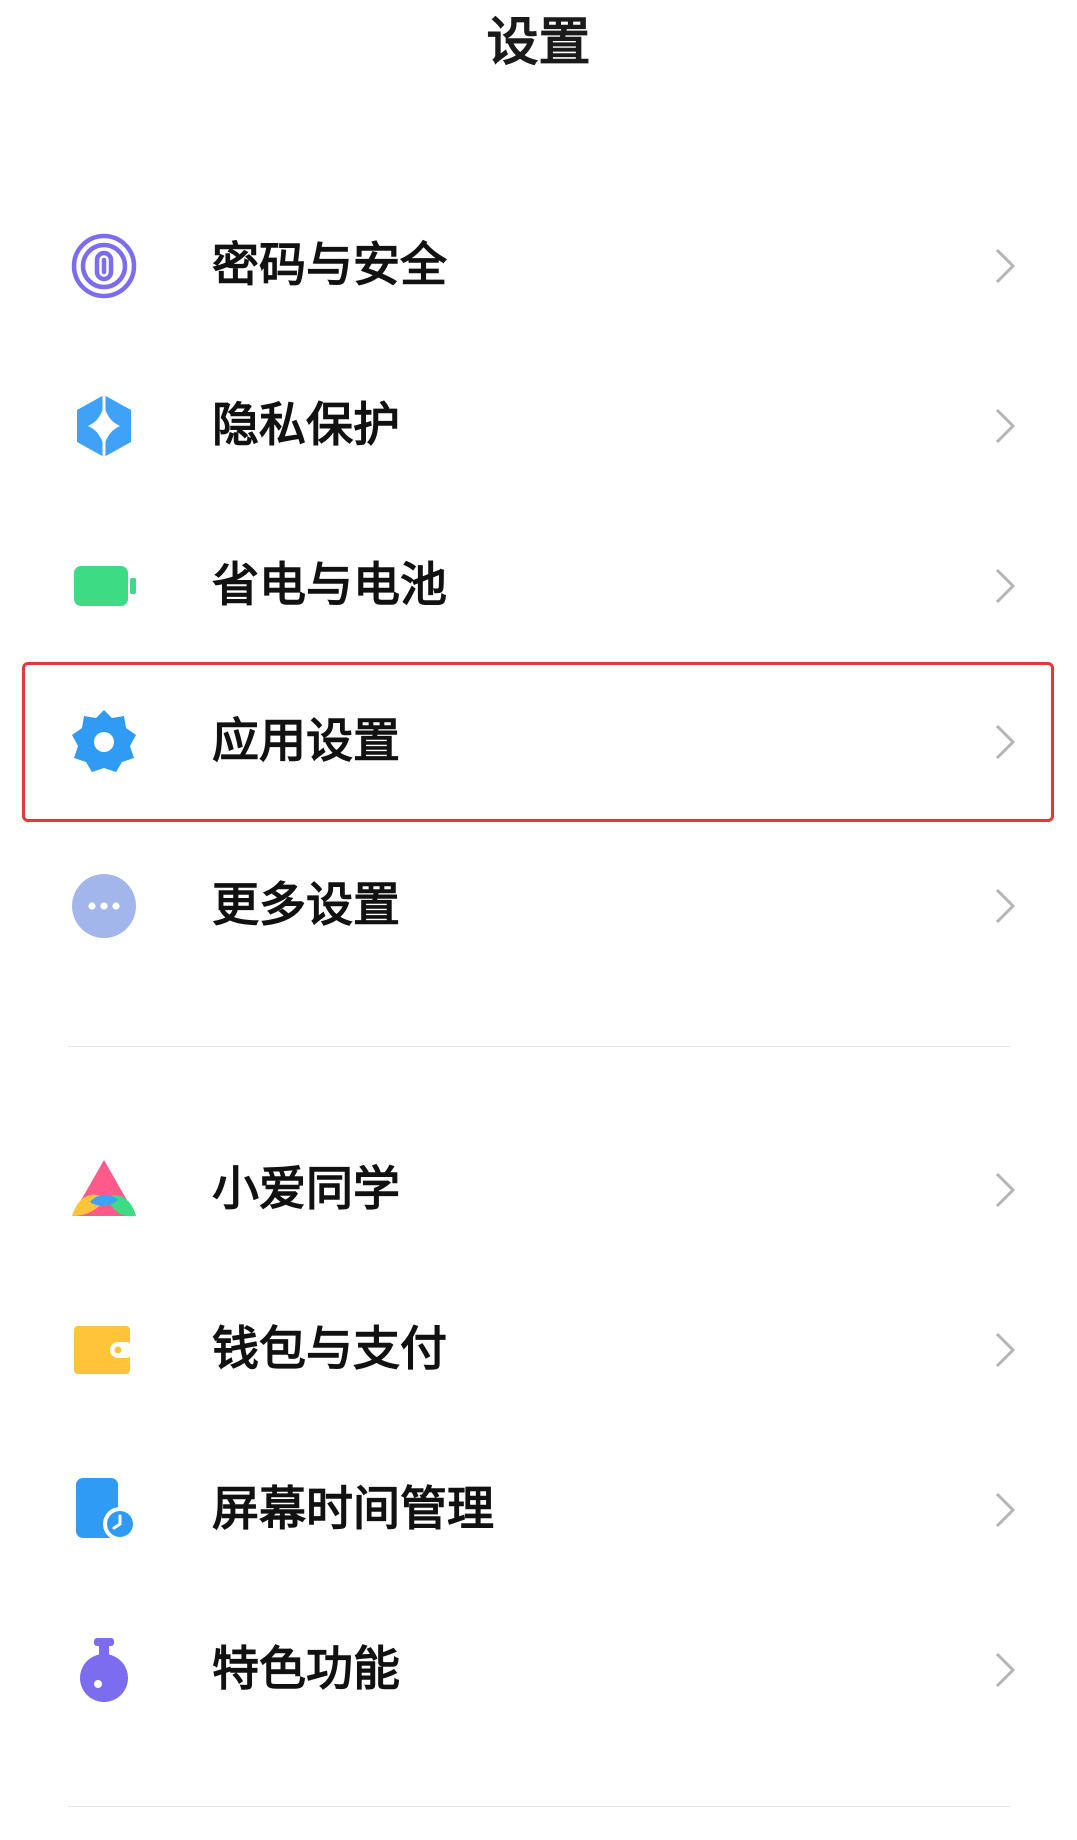 The height and width of the screenshot is (1840, 1077). Describe the element at coordinates (538, 1190) in the screenshot. I see `settings-item-xiaoai: 小爱同学` at that location.